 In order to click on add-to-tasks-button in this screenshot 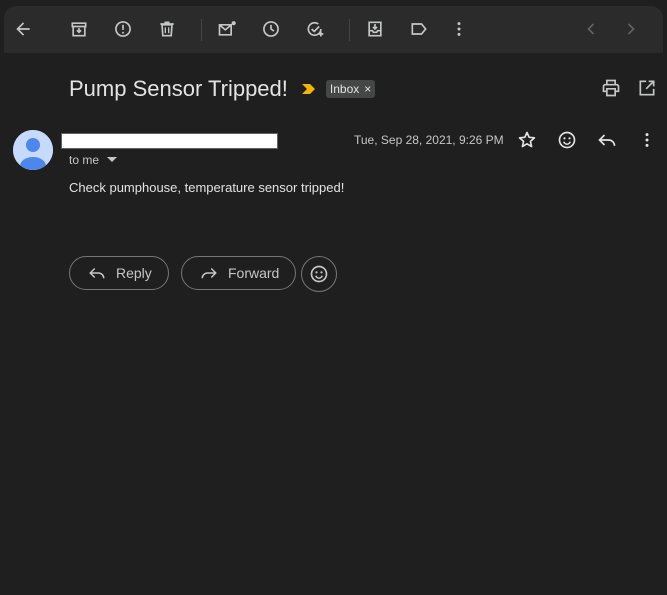, I will do `click(315, 29)`.